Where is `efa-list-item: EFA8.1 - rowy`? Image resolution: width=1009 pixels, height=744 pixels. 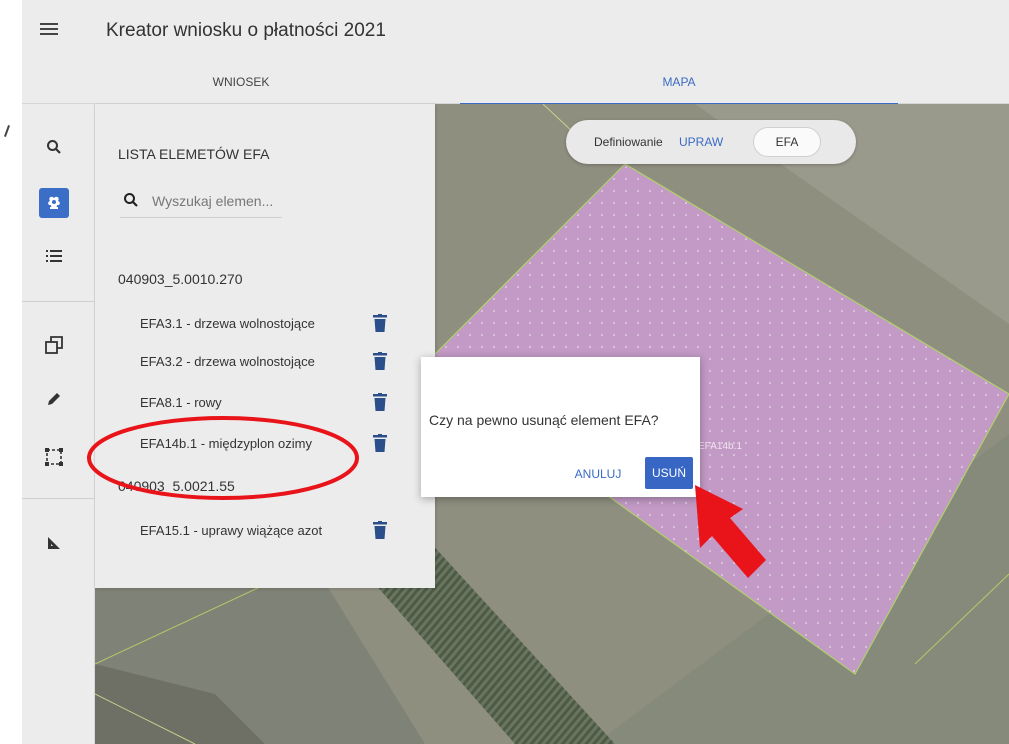
efa-list-item: EFA8.1 - rowy is located at coordinates (267, 405).